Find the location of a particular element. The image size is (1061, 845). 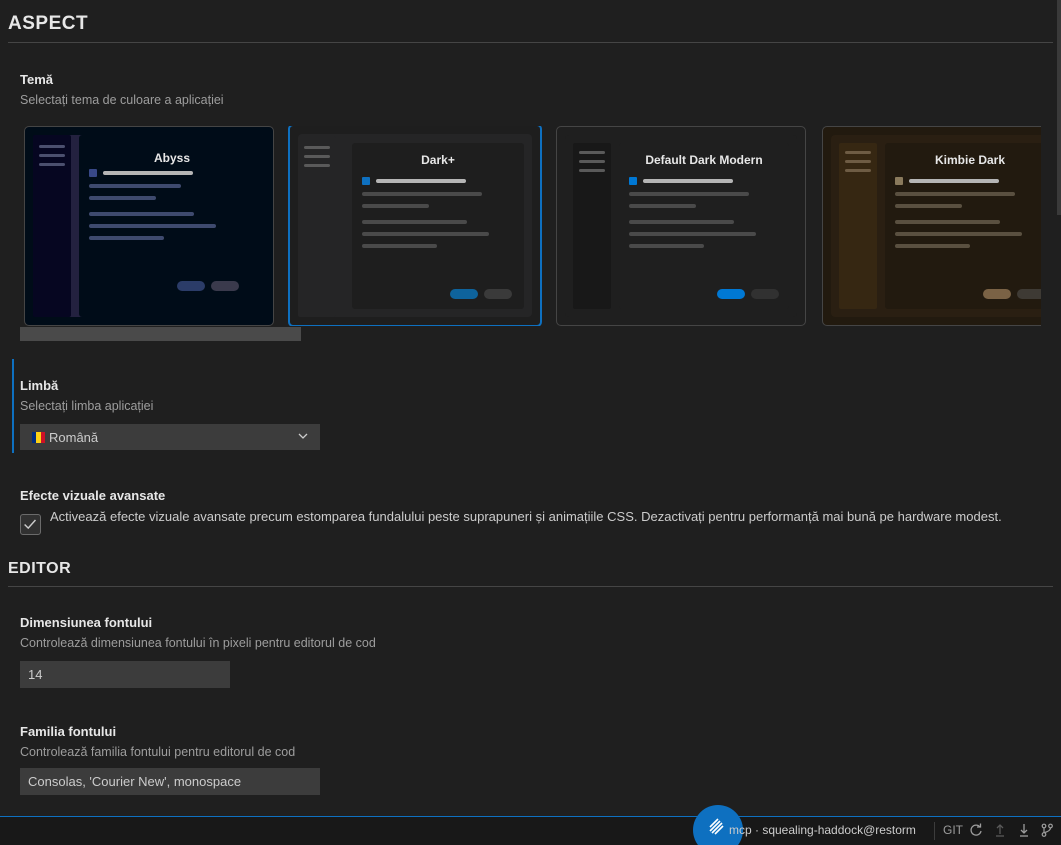

theme-card-dark-plus: Dark+ is located at coordinates (415, 226).